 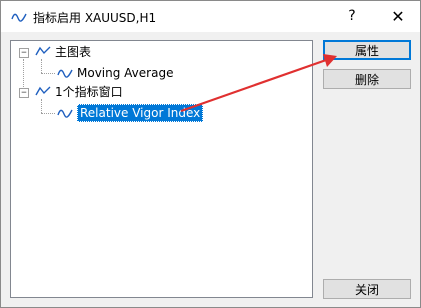 What do you see at coordinates (398, 16) in the screenshot?
I see `close-icon: ✕` at bounding box center [398, 16].